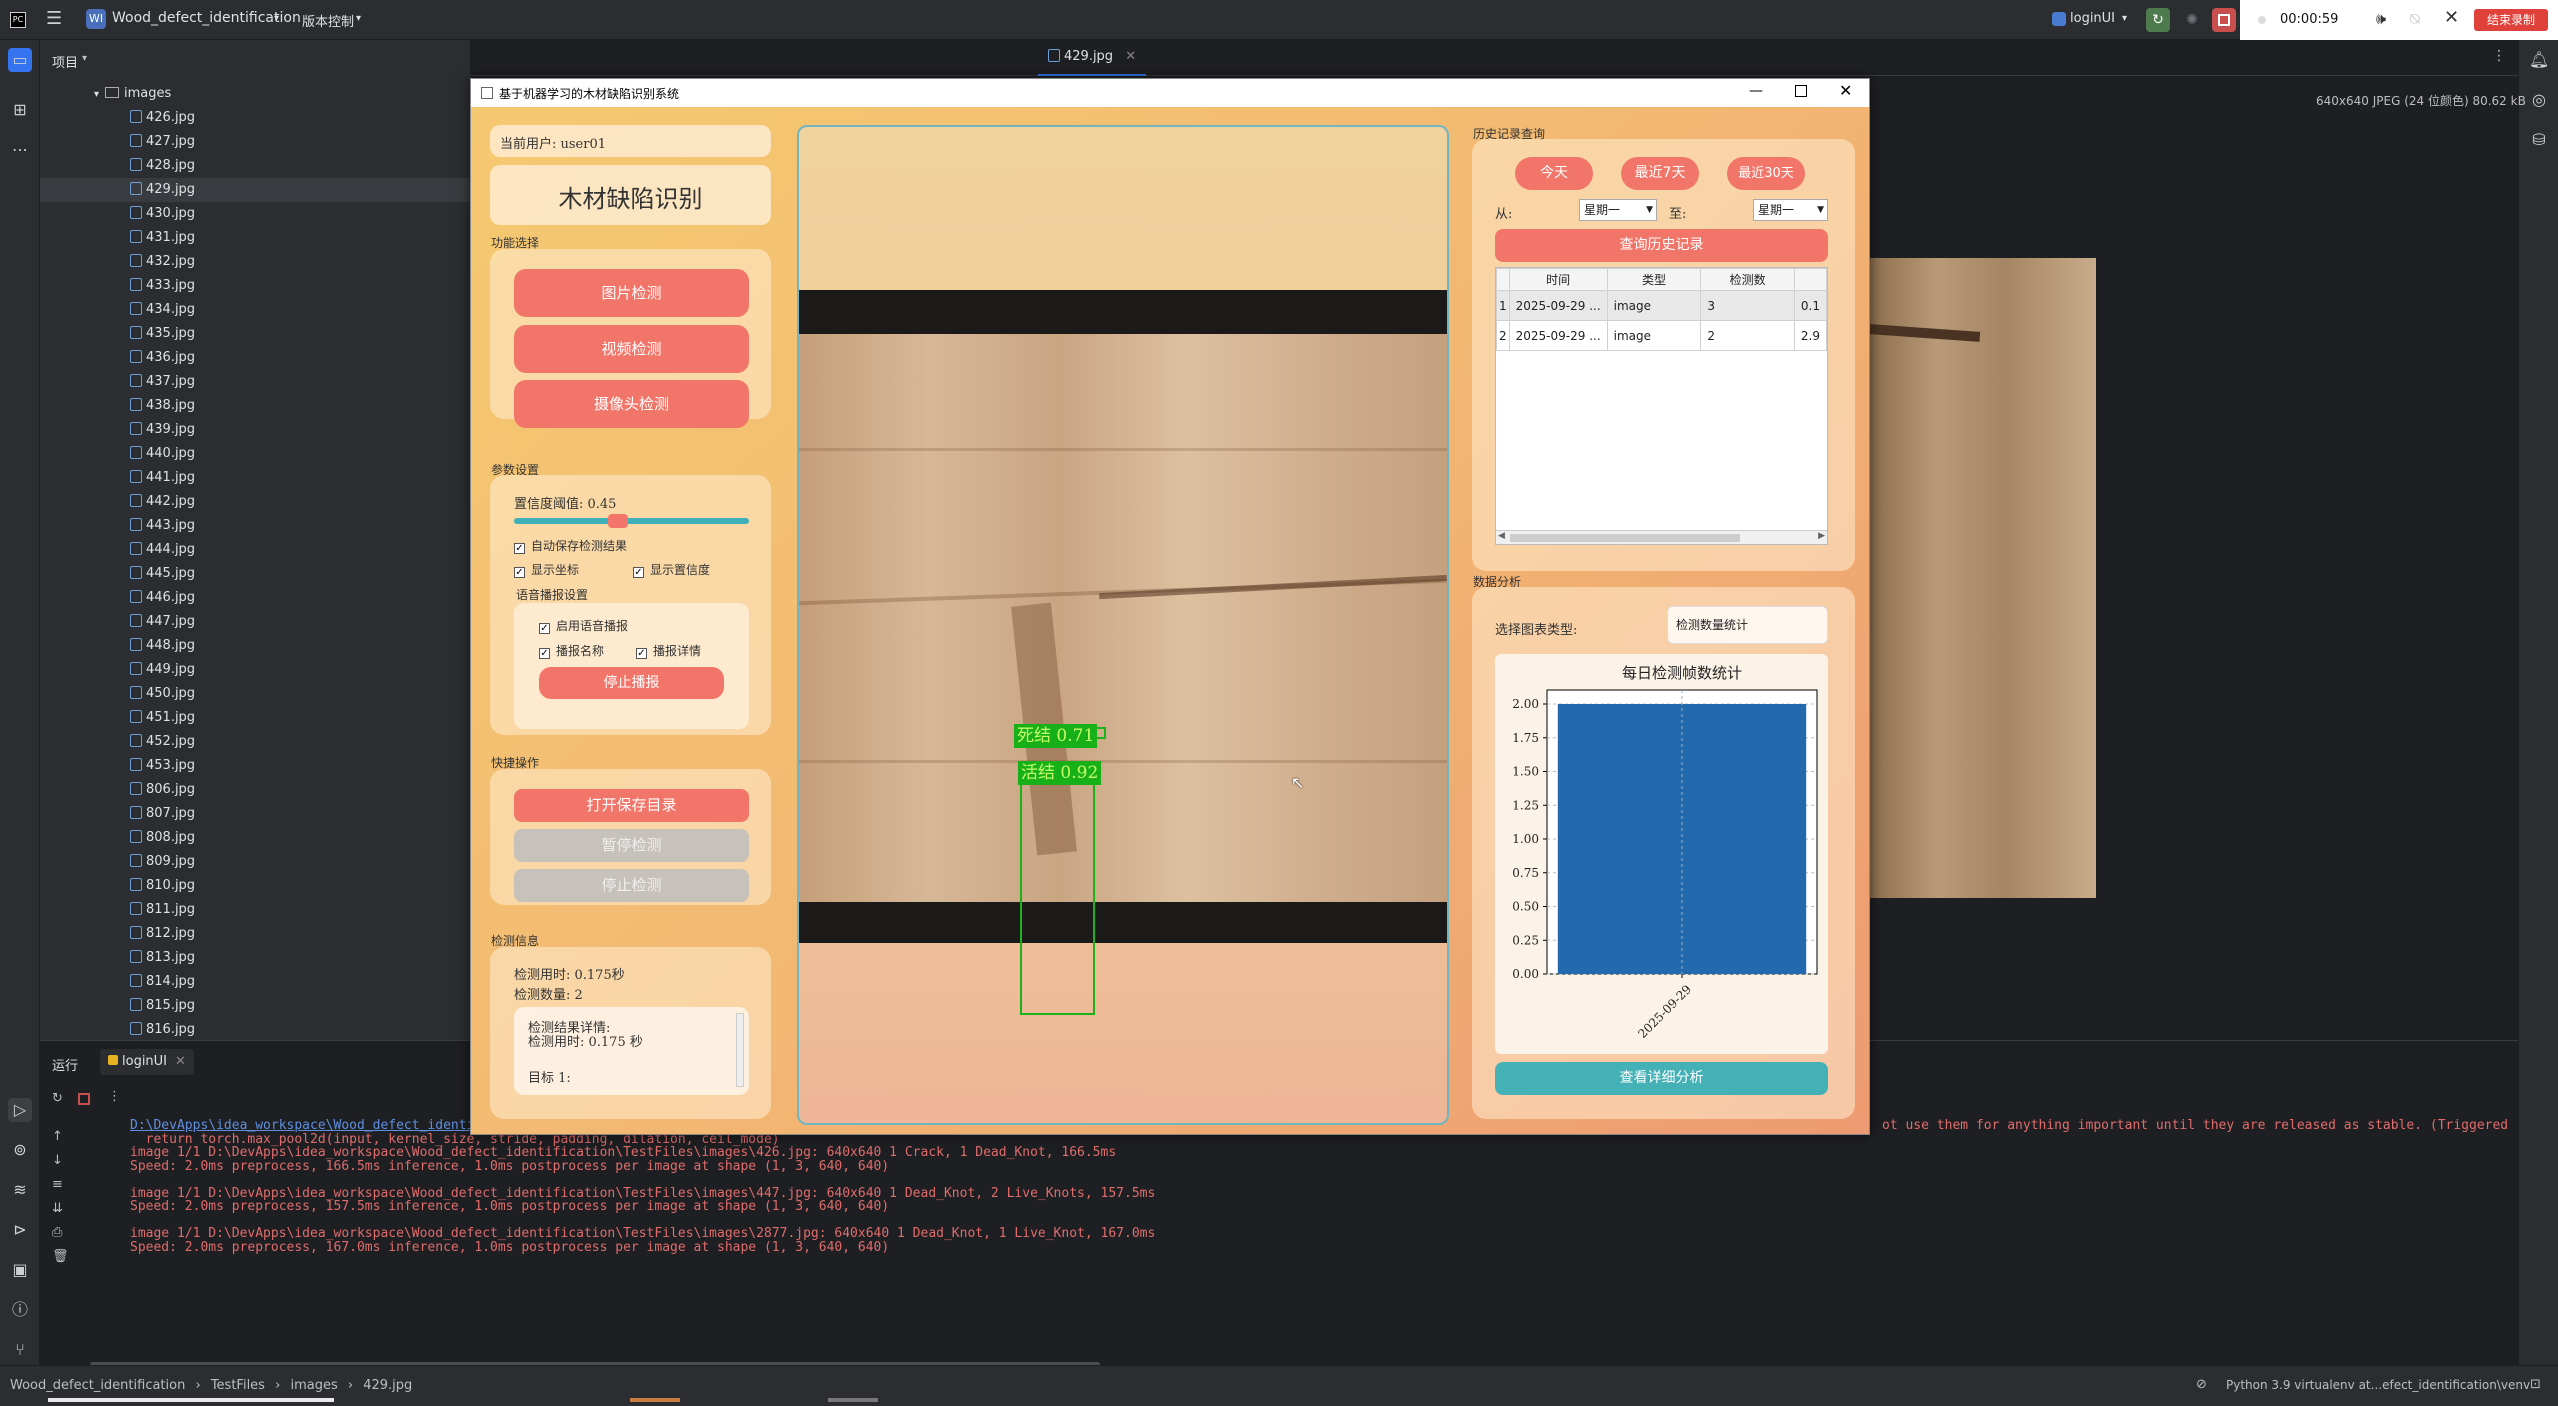  Describe the element at coordinates (255, 262) in the screenshot. I see `tree-file-item: 432.jpg` at that location.